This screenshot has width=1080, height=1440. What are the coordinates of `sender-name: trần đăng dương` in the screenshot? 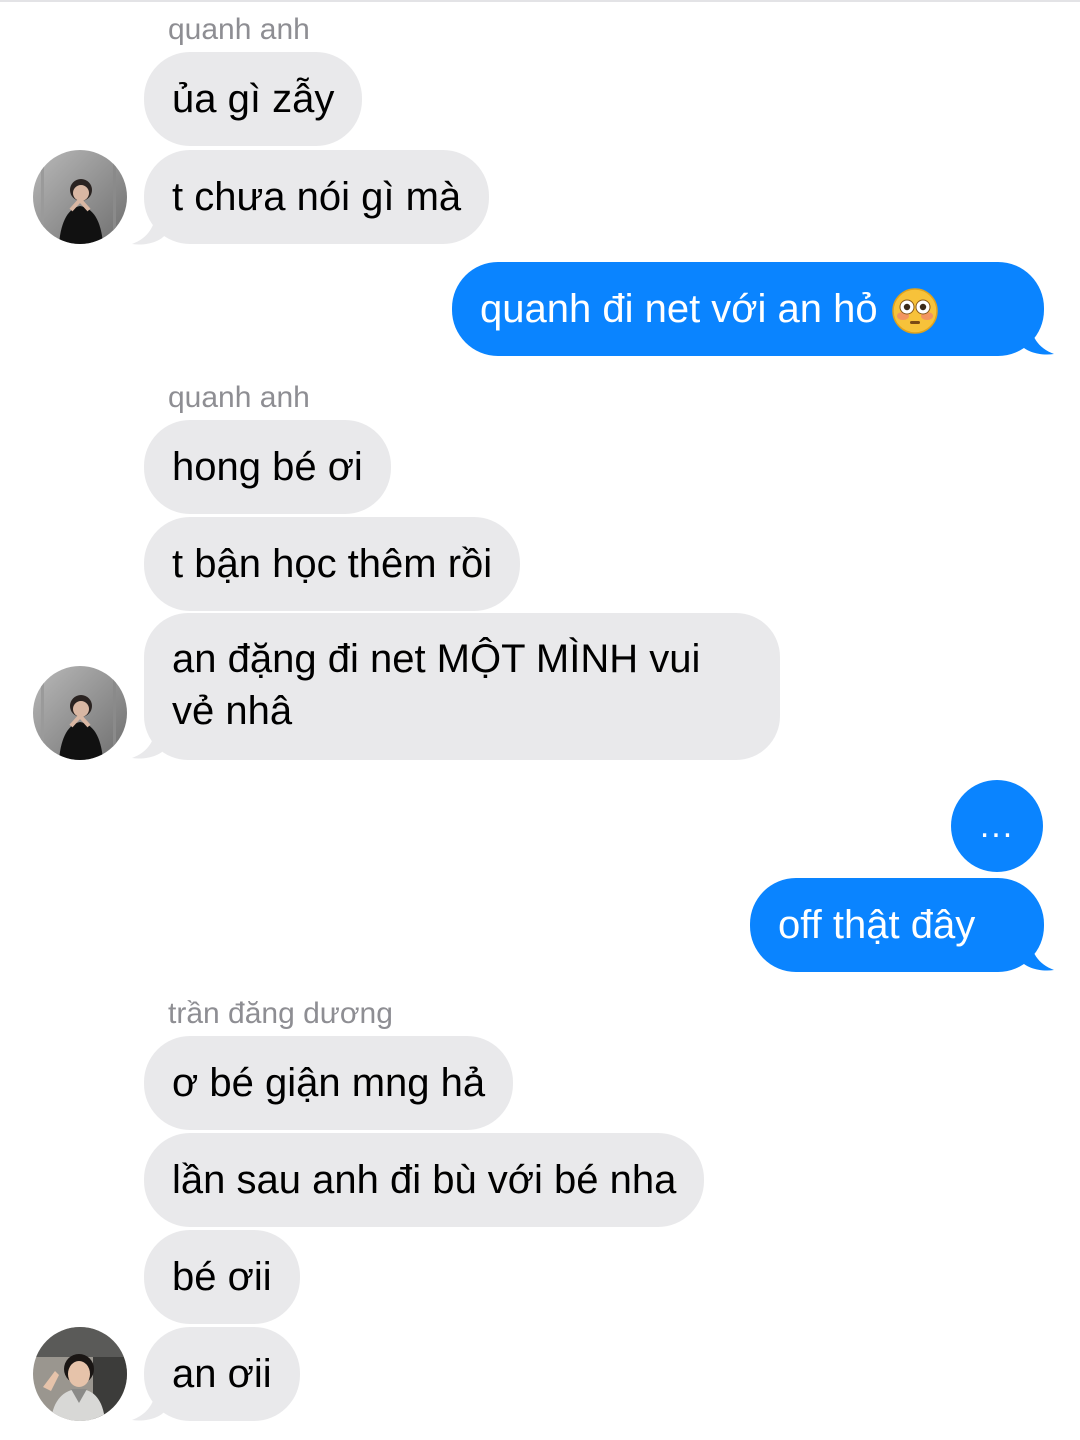 It's located at (280, 1013).